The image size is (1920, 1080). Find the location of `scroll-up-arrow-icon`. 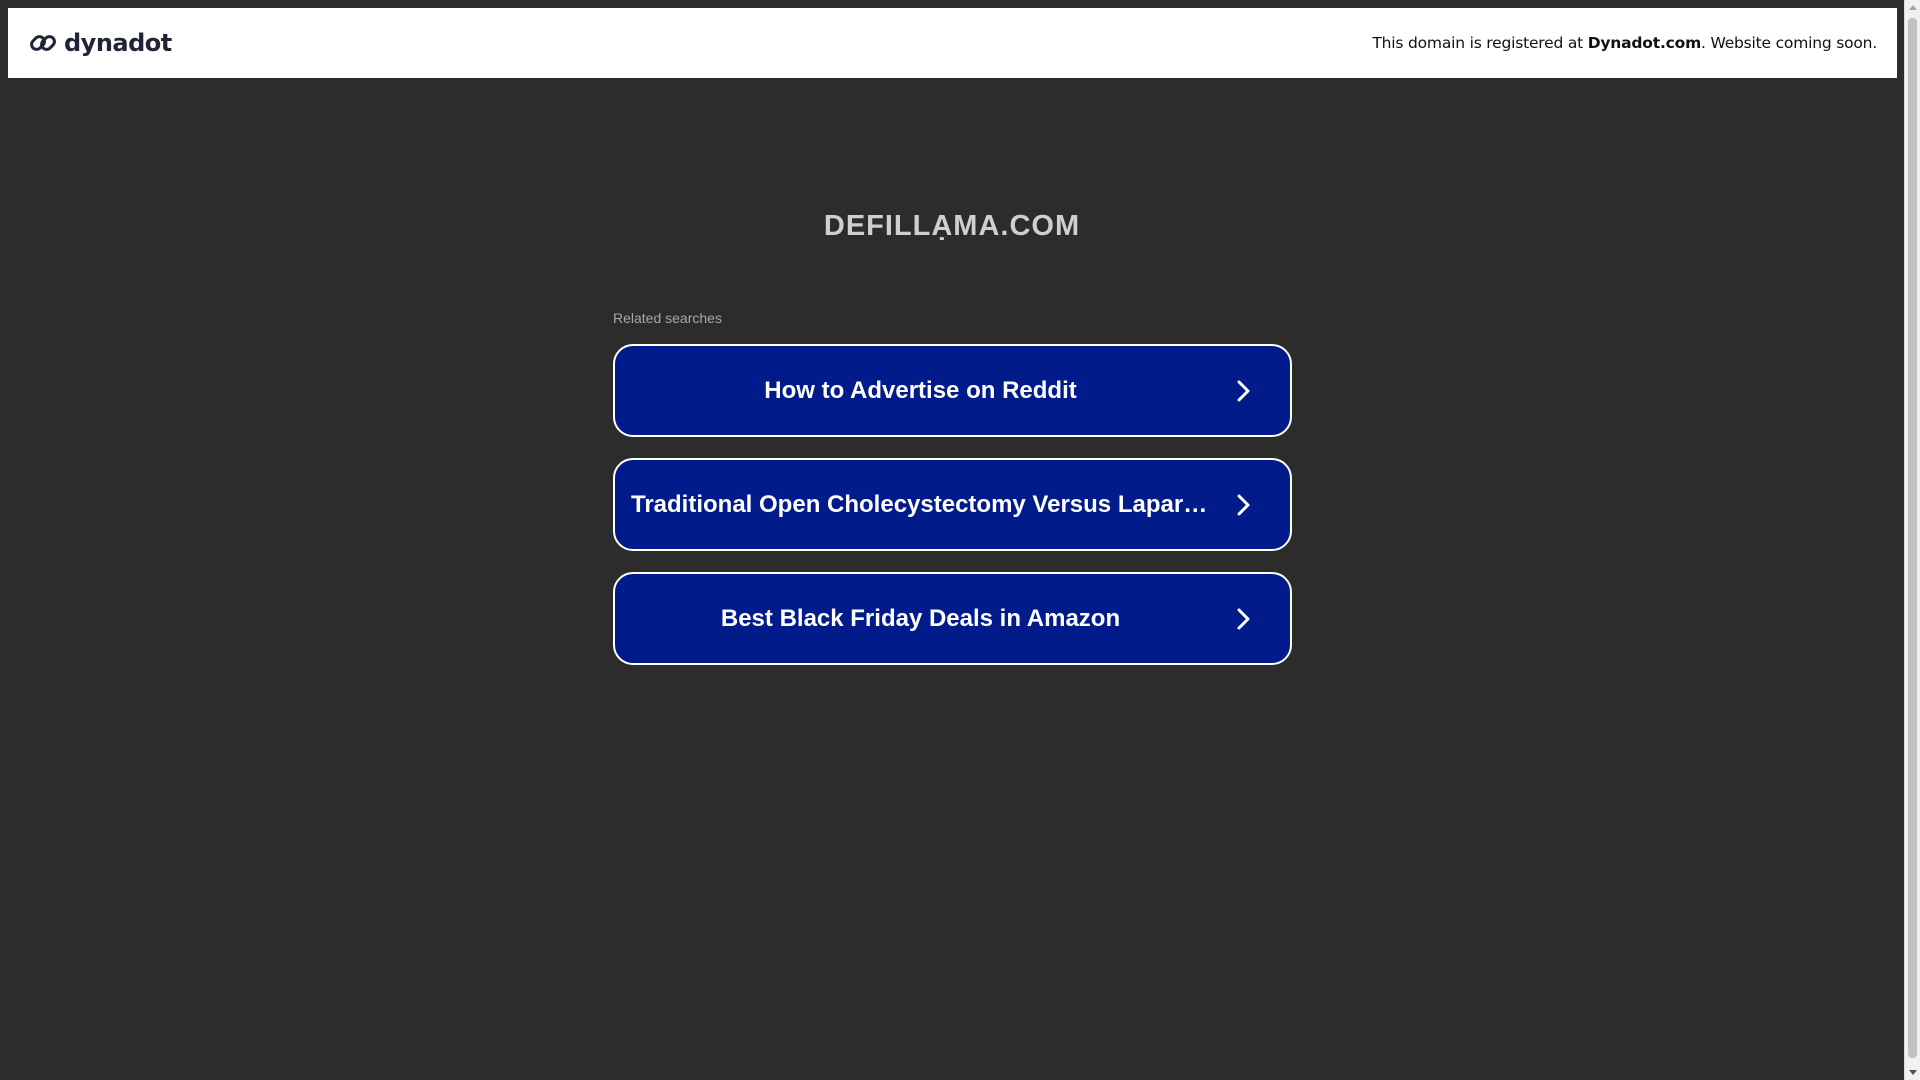

scroll-up-arrow-icon is located at coordinates (1913, 7).